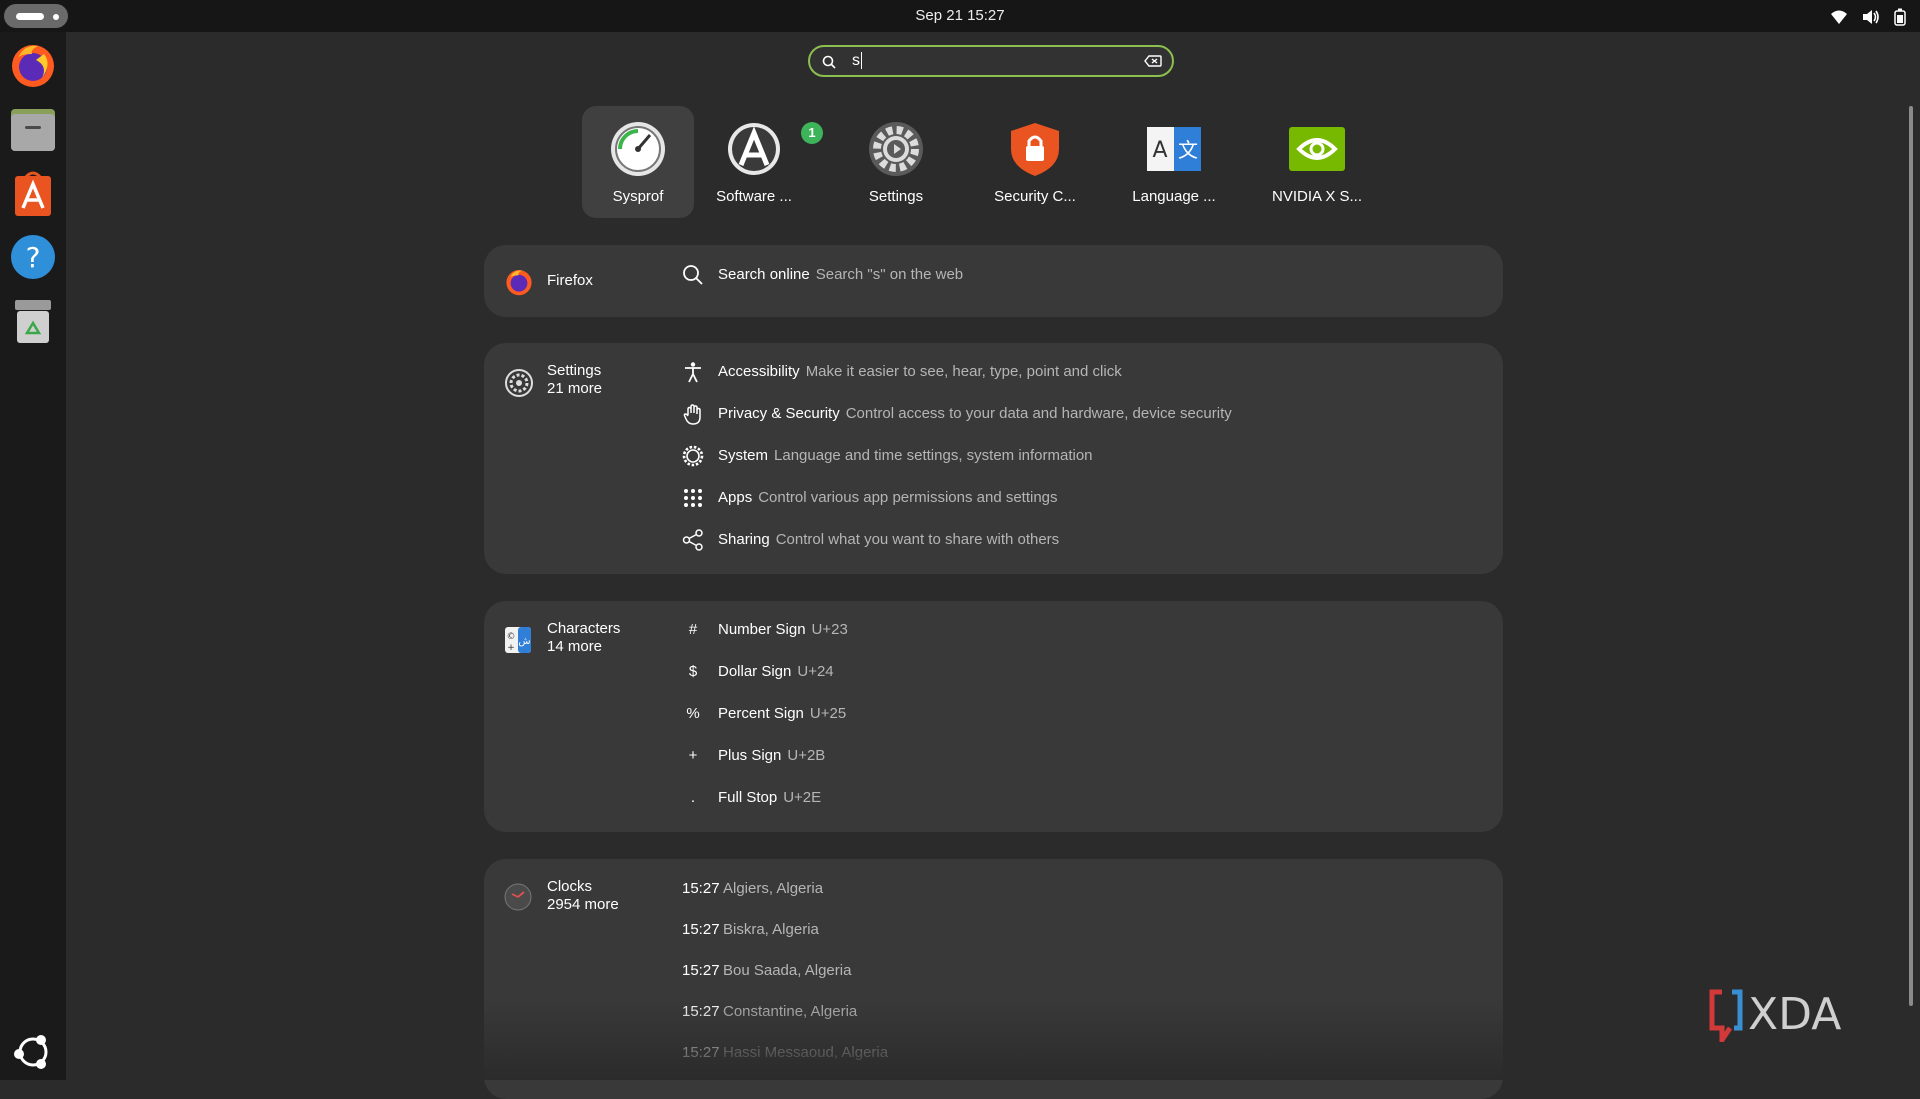 This screenshot has height=1099, width=1920. I want to click on language-icon: A 文, so click(1174, 149).